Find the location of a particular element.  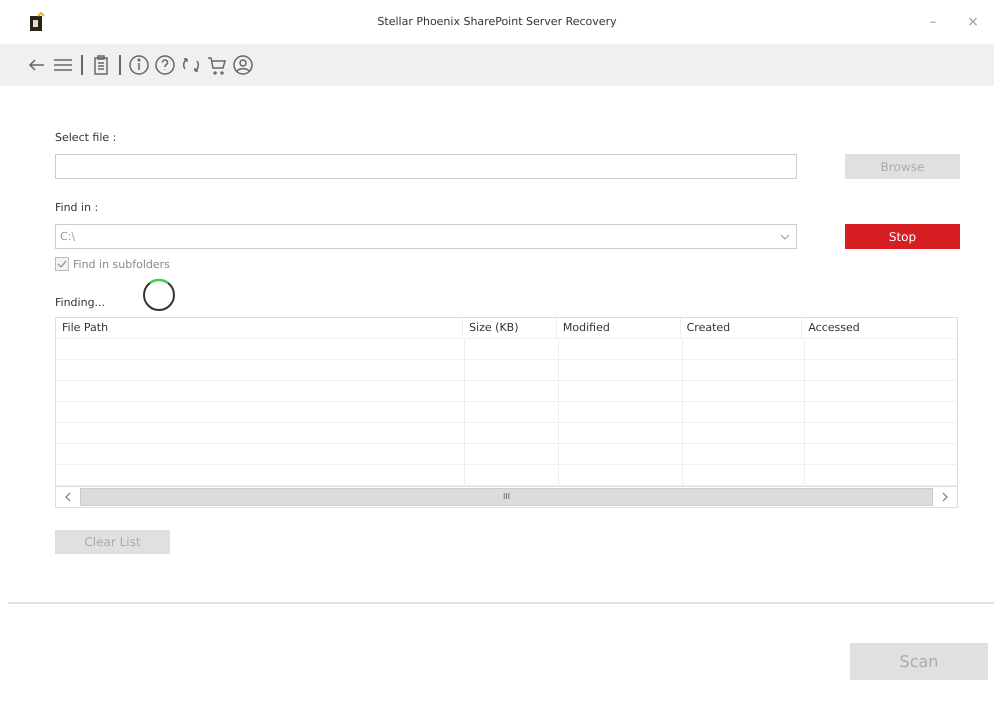

user-icon is located at coordinates (243, 65).